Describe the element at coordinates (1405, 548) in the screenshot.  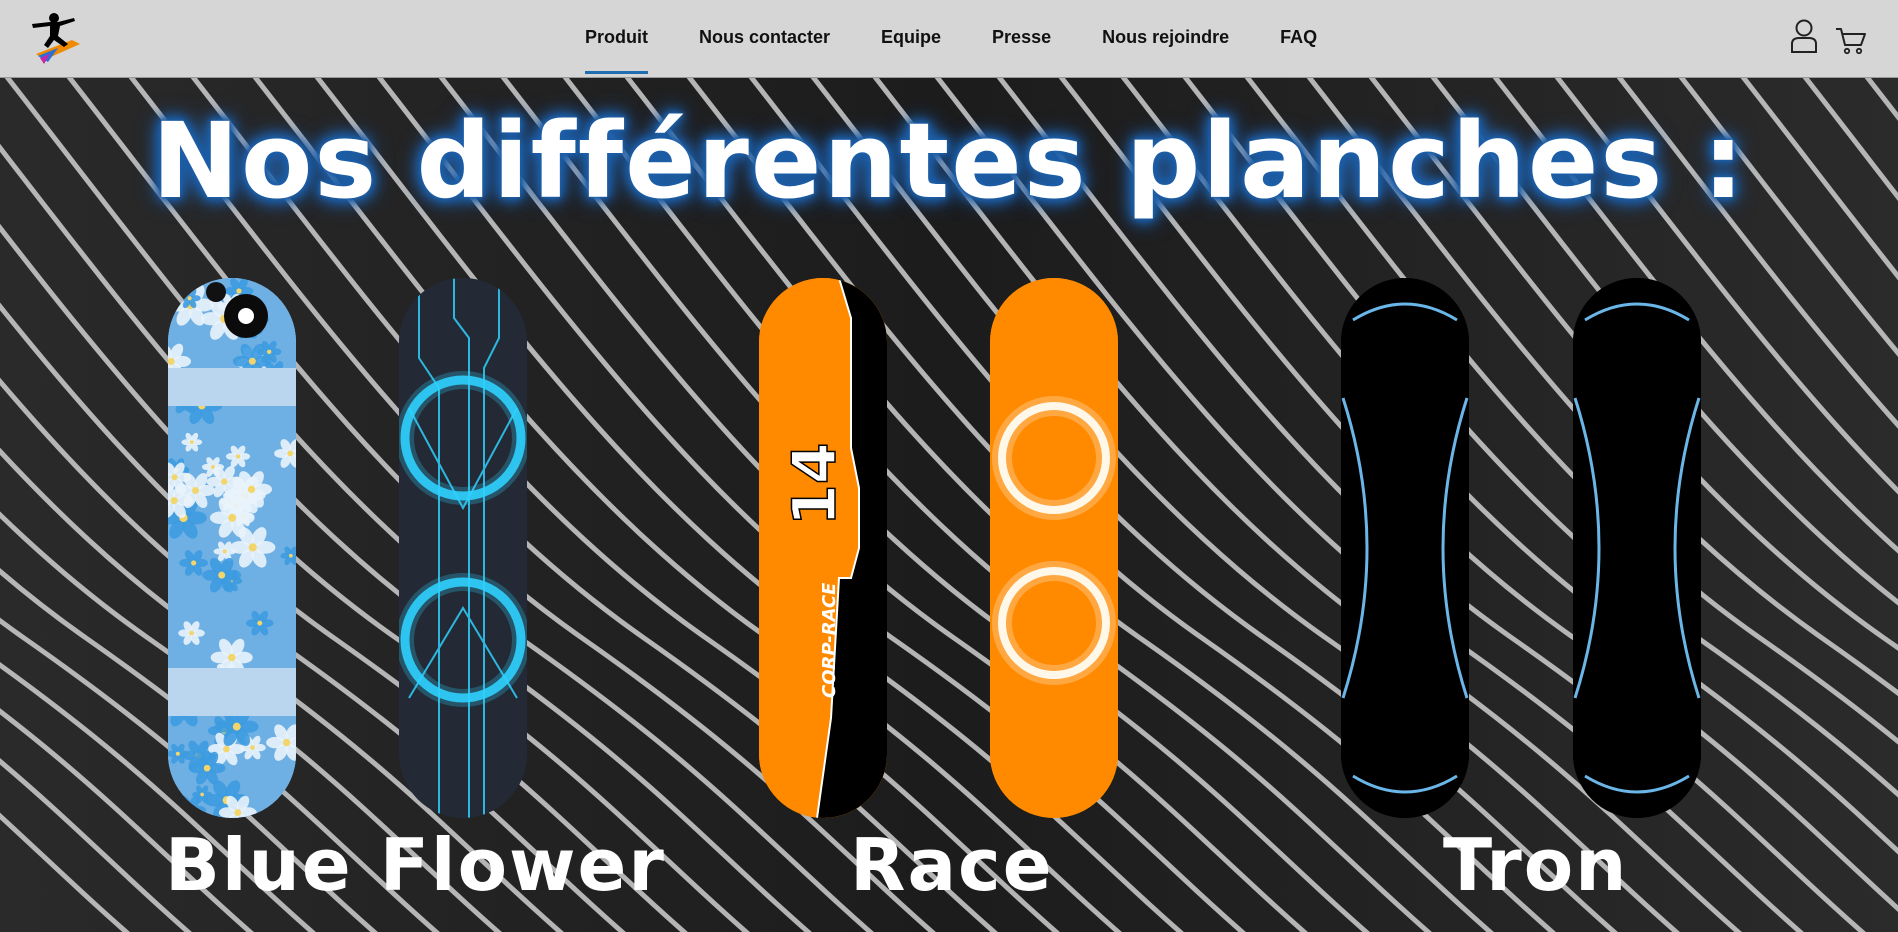
I see `board-tron-top` at that location.